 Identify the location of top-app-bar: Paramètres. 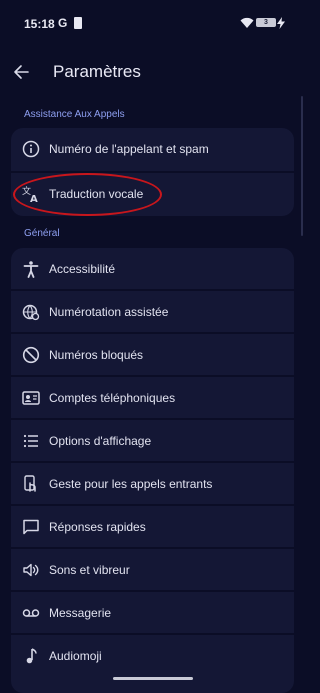
(152, 72).